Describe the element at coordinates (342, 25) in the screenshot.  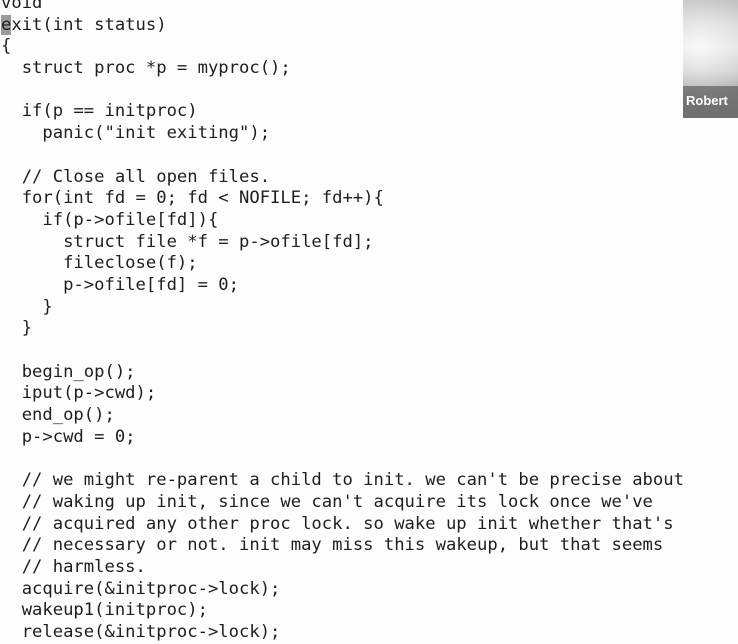
I see `code-line-with-cursor: exit(int status)` at that location.